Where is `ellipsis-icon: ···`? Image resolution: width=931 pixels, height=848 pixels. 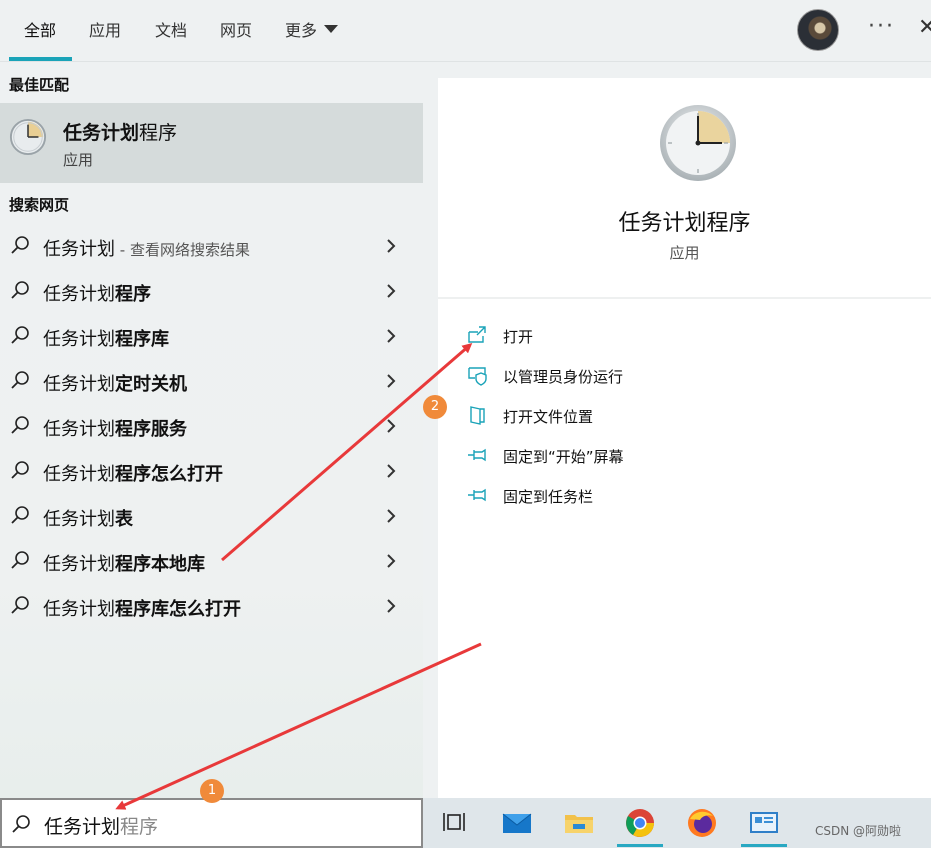
ellipsis-icon: ··· is located at coordinates (881, 26).